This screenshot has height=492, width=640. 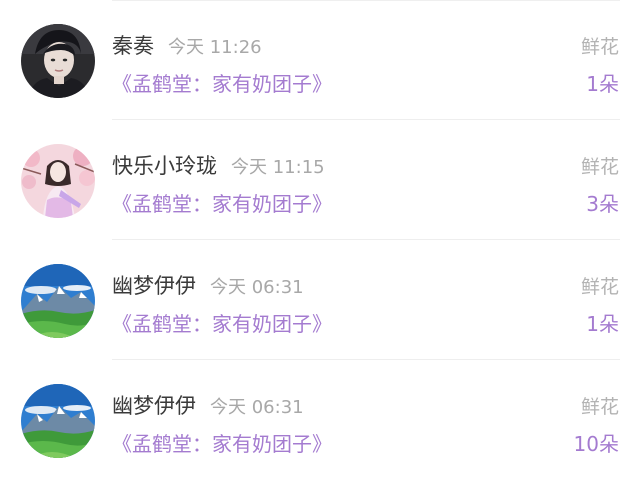 I want to click on avatar-portrait-girl-icon, so click(x=58, y=181).